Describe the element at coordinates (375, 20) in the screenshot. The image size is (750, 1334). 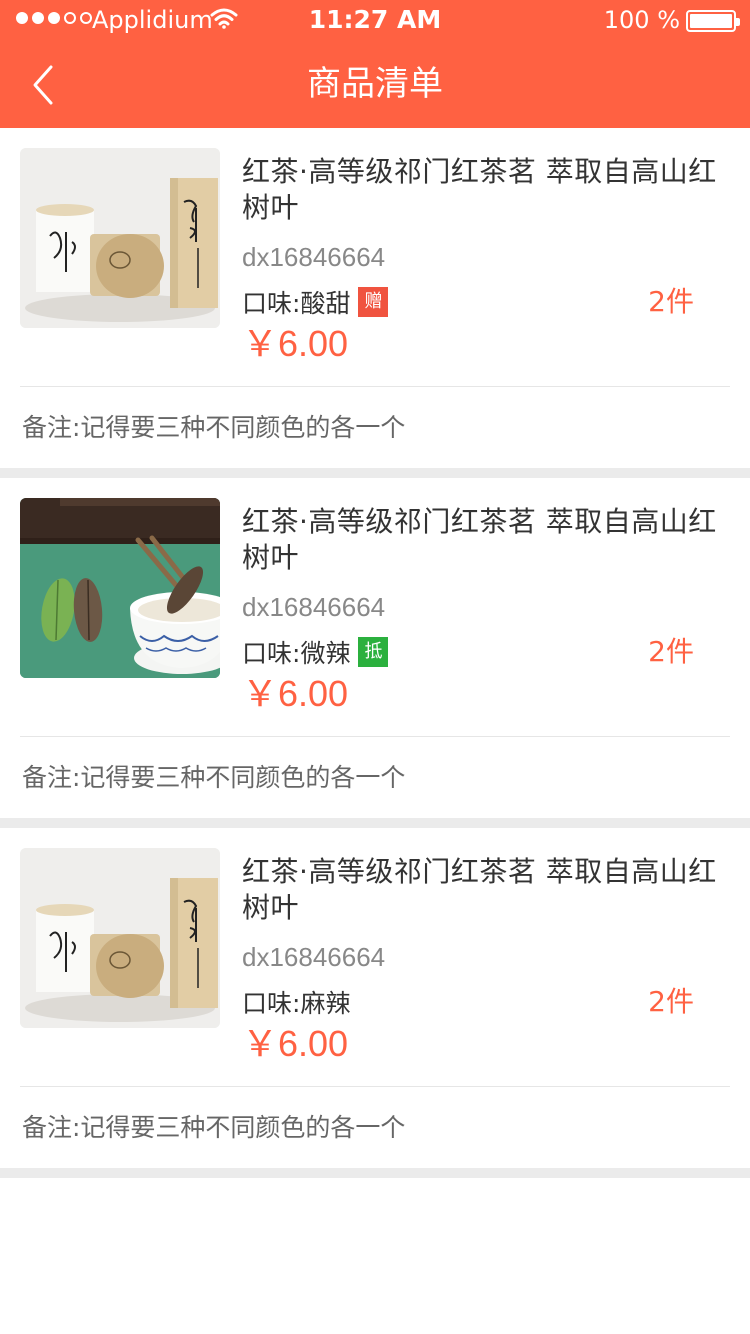
I see `status-bar: Applidium 11:27 AM 100 %` at that location.